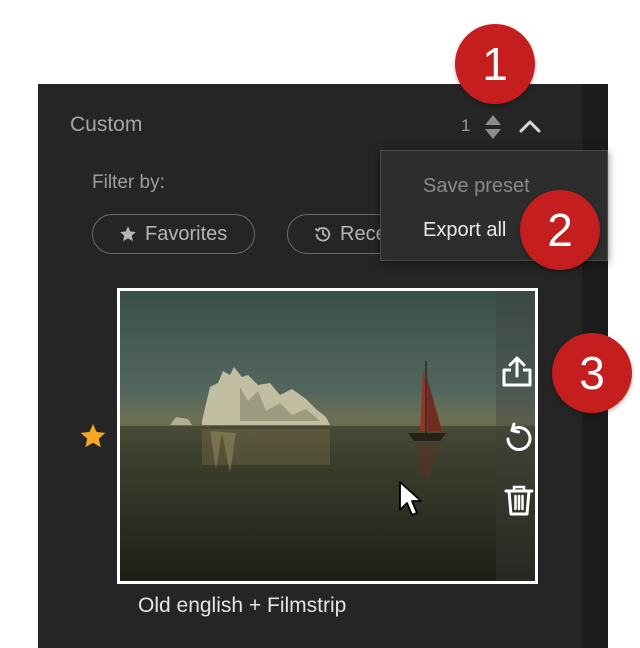 This screenshot has width=640, height=648. What do you see at coordinates (517, 372) in the screenshot?
I see `export-icon` at bounding box center [517, 372].